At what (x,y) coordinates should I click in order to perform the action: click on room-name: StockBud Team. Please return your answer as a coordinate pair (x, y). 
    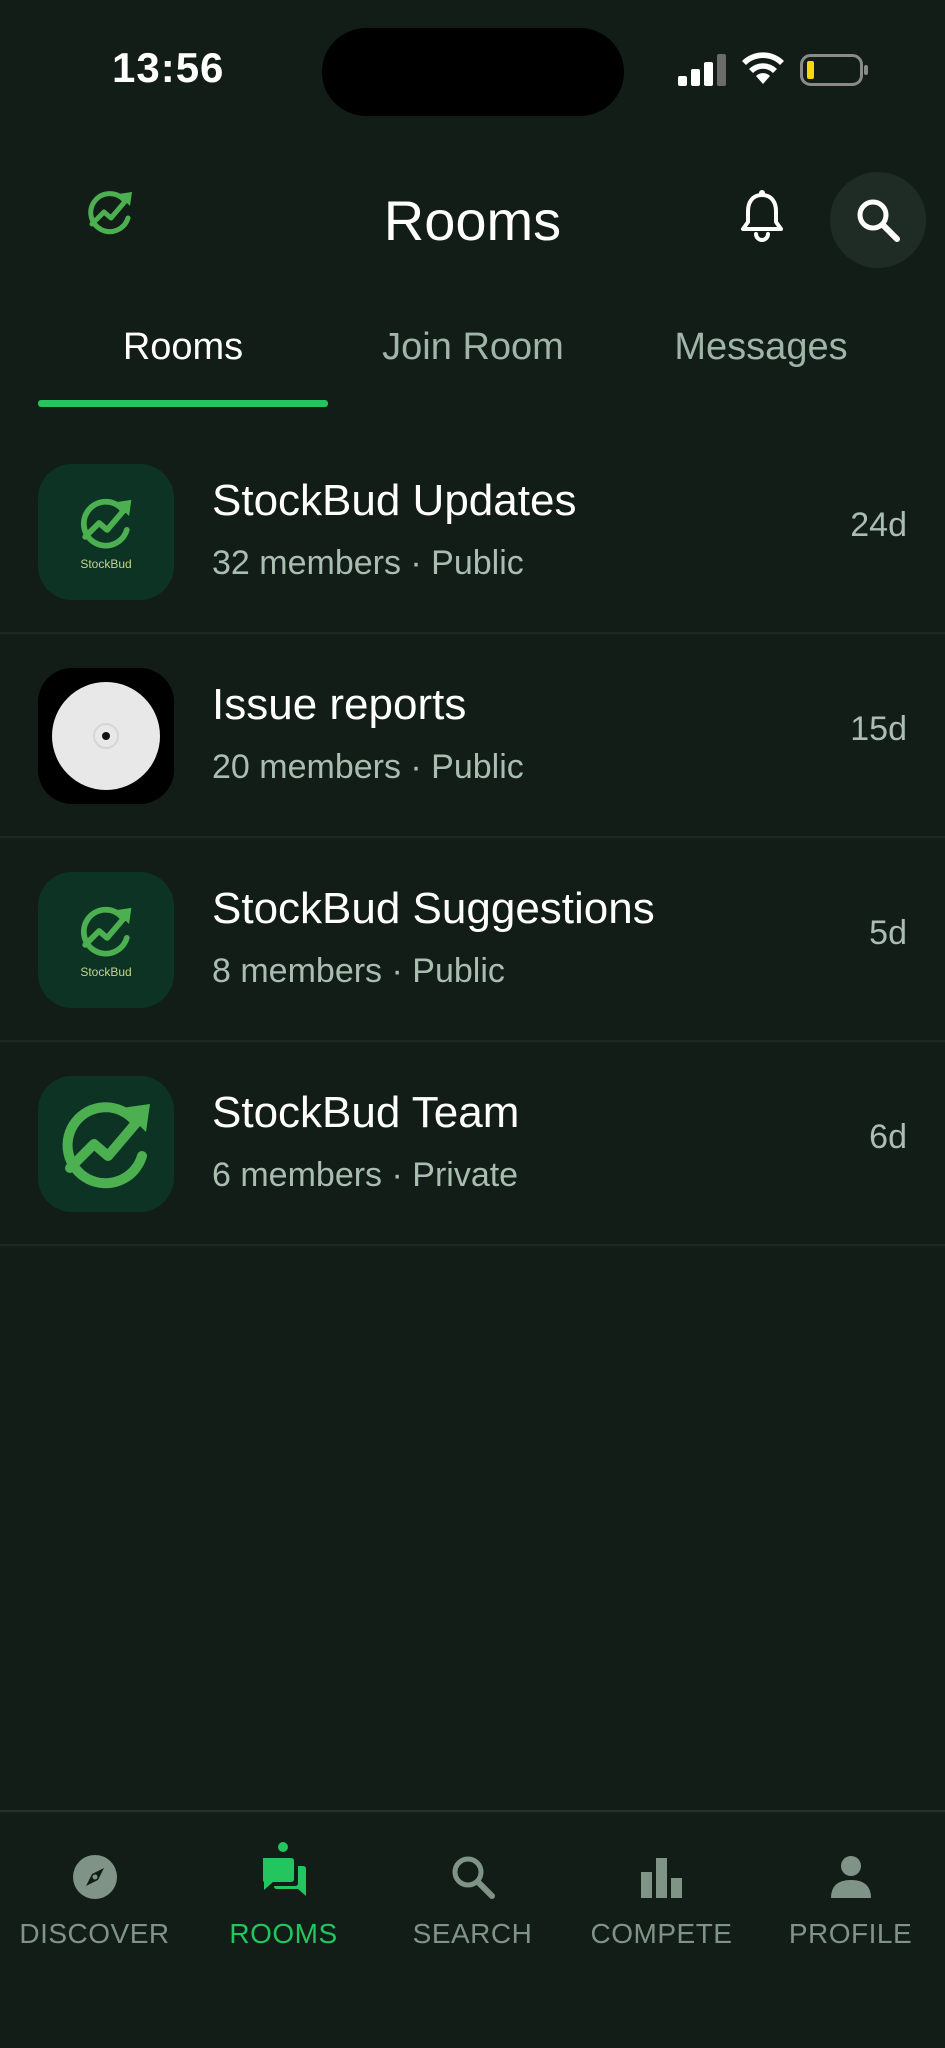
    Looking at the image, I should click on (366, 1112).